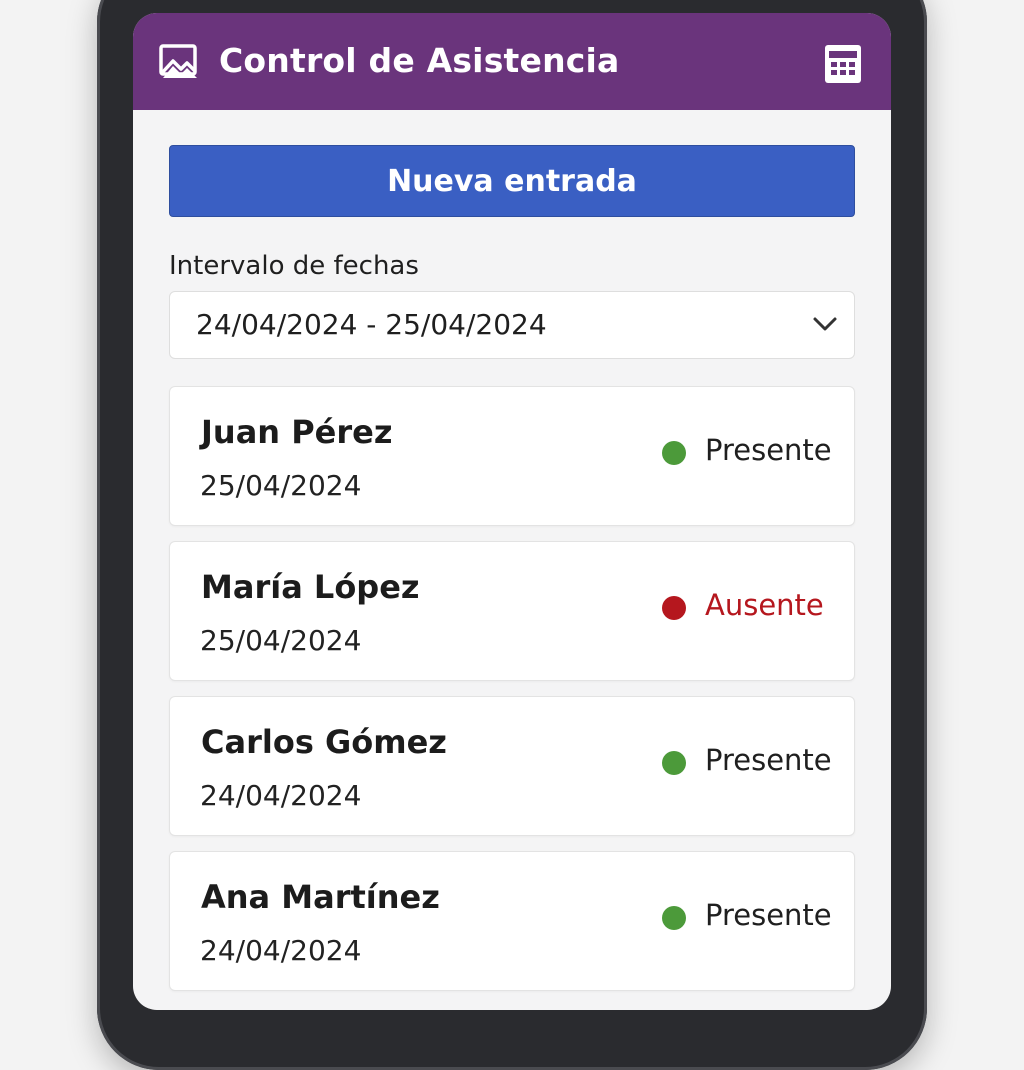  What do you see at coordinates (512, 611) in the screenshot?
I see `attendance-card: María López 25/04/2024 Ausente` at bounding box center [512, 611].